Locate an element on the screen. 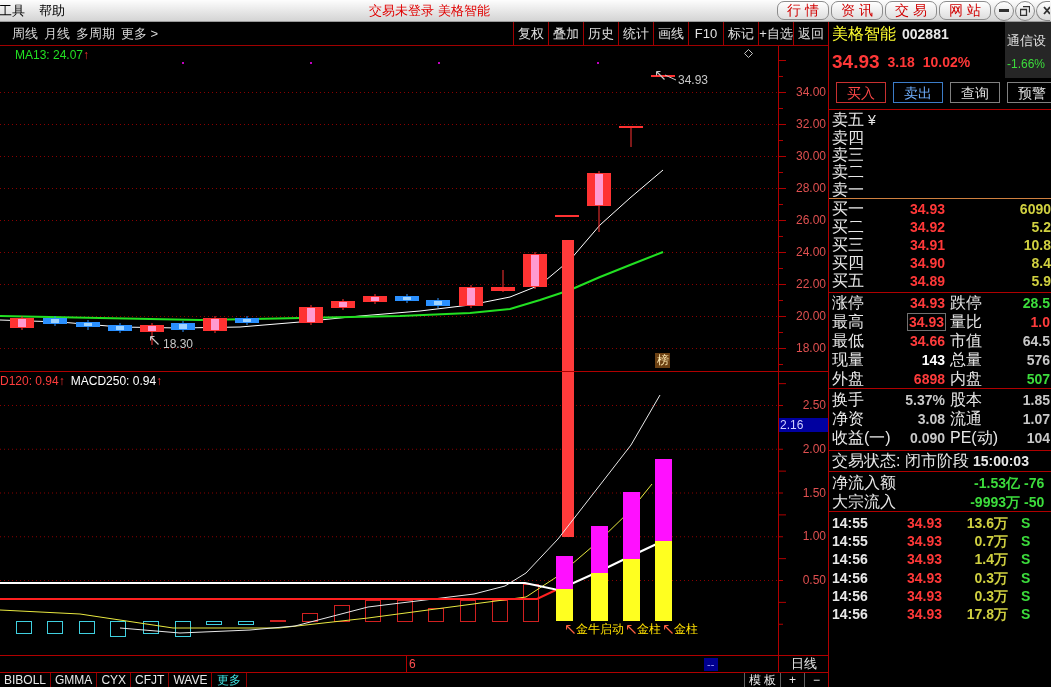 The width and height of the screenshot is (1051, 687). toolbar-button: 统计 is located at coordinates (635, 33).